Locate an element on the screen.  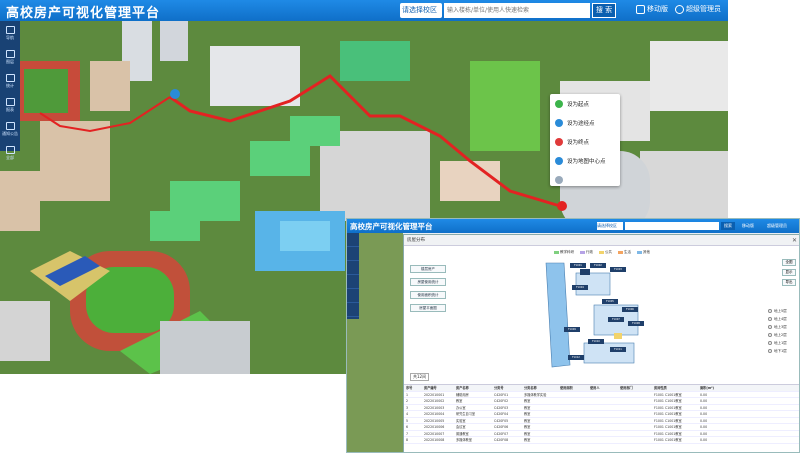
table-cell: 研究生自习室 is located at coordinates (466, 414).